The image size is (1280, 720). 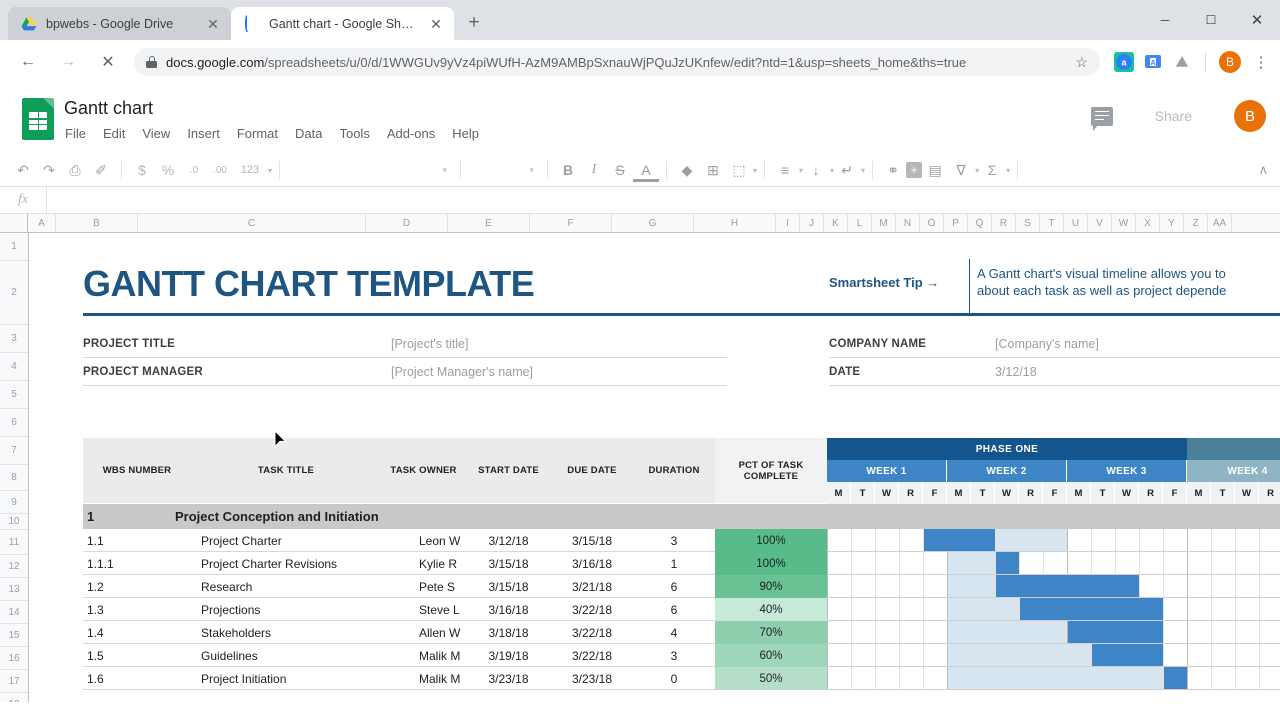 What do you see at coordinates (14, 522) in the screenshot?
I see `row-header-10: 10` at bounding box center [14, 522].